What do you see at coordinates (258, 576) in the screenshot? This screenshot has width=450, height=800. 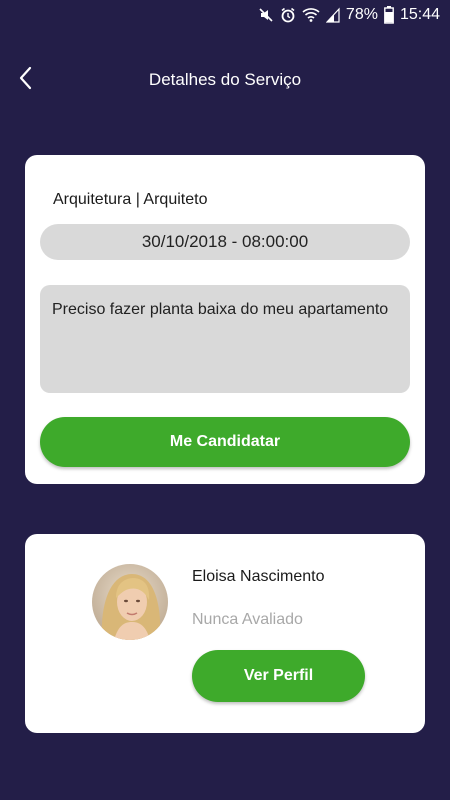 I see `profile-name: Eloisa Nascimento` at bounding box center [258, 576].